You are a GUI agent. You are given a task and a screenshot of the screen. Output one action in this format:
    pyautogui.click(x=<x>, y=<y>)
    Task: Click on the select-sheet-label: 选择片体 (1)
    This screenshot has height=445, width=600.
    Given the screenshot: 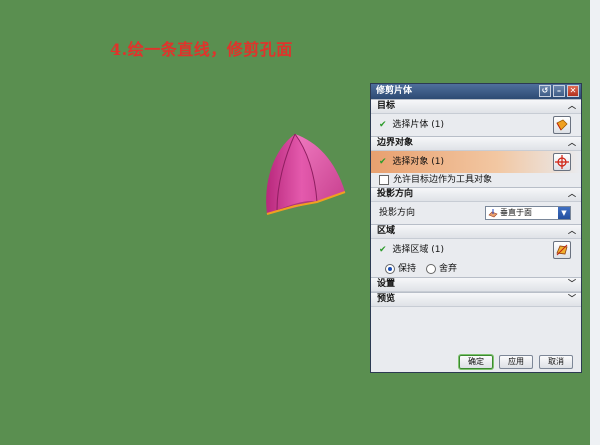 What is the action you would take?
    pyautogui.click(x=418, y=125)
    